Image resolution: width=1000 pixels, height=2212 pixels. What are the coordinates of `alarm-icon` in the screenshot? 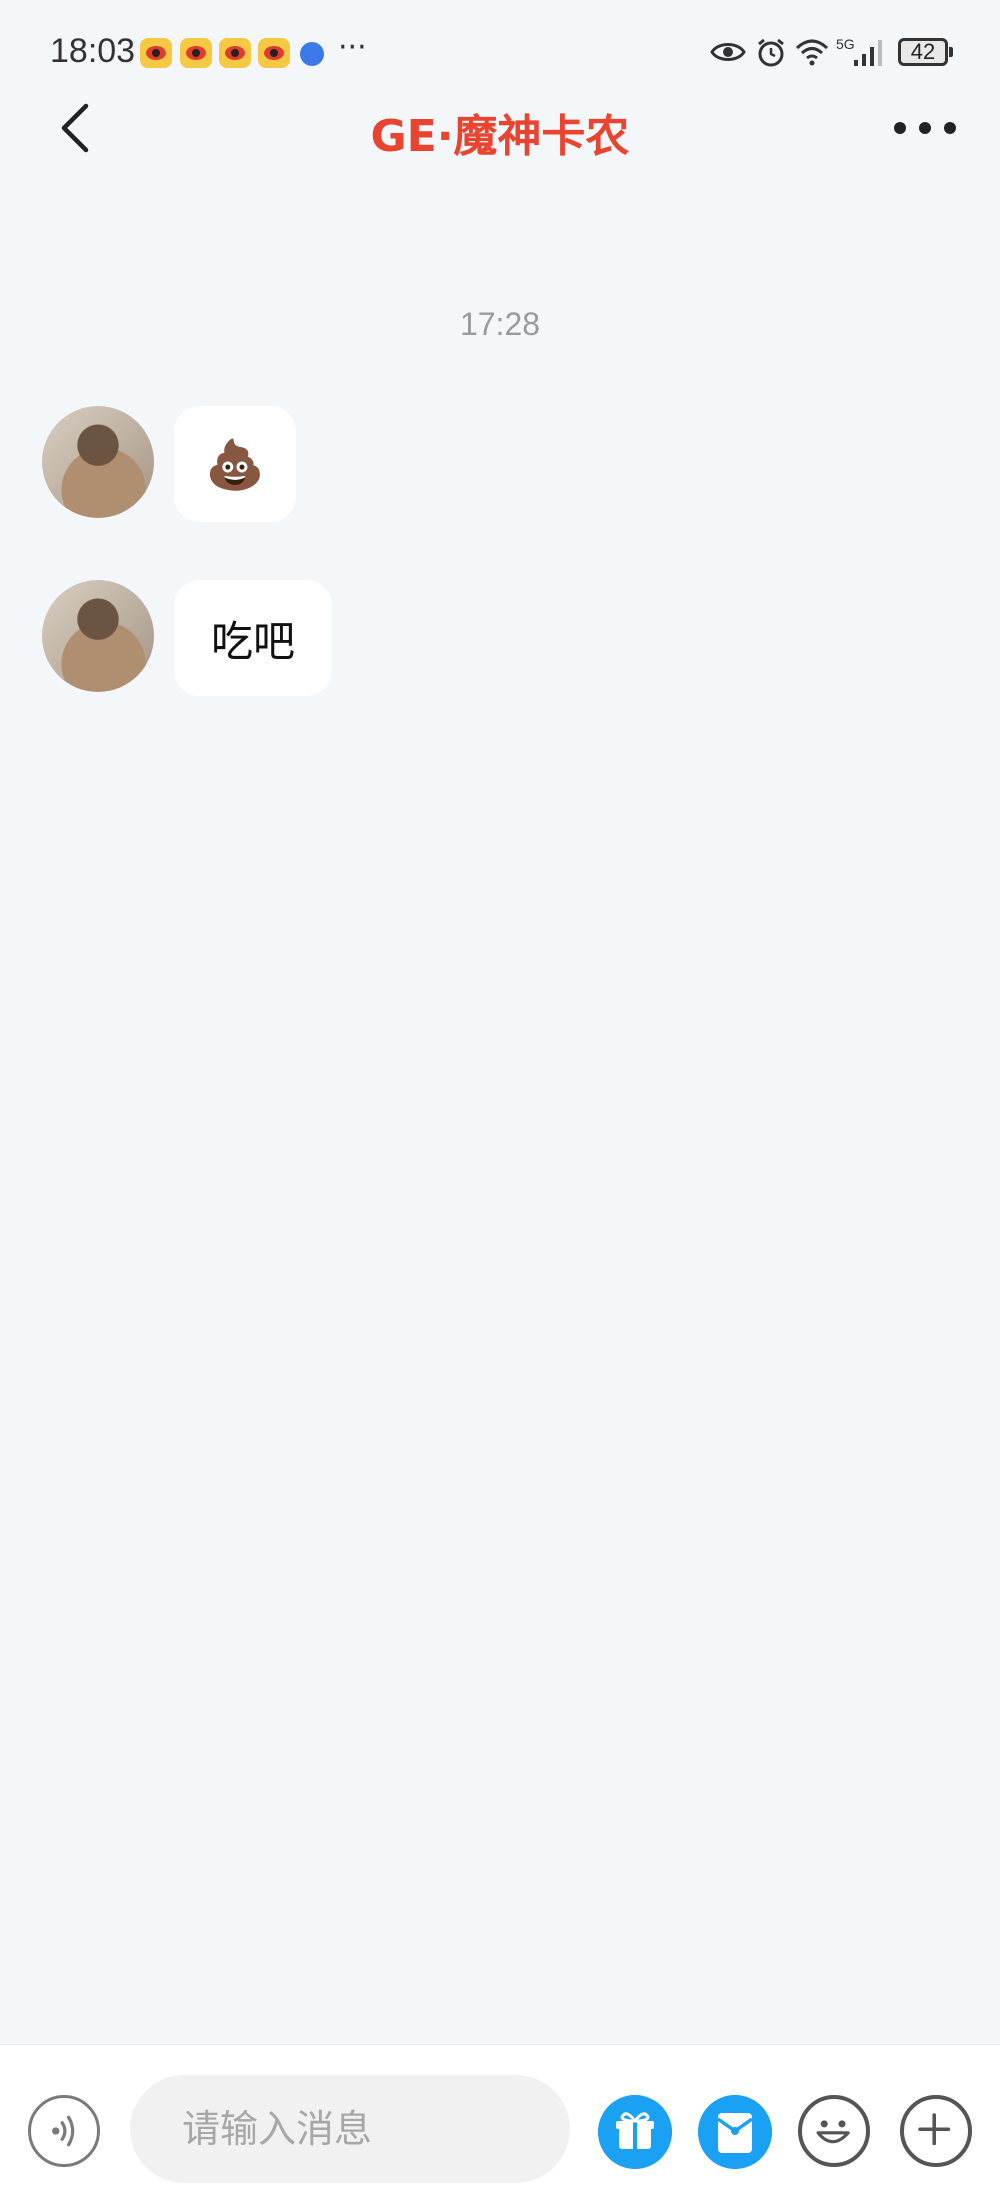 It's located at (771, 52).